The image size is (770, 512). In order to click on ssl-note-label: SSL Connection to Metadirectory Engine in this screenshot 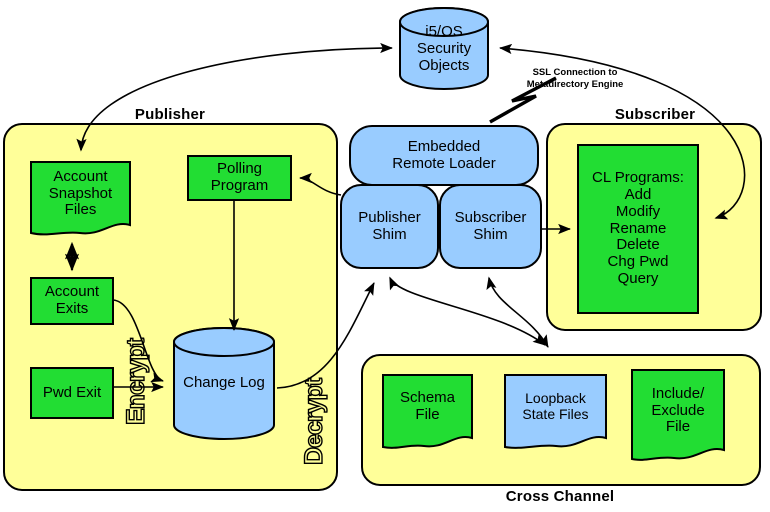, I will do `click(575, 78)`.